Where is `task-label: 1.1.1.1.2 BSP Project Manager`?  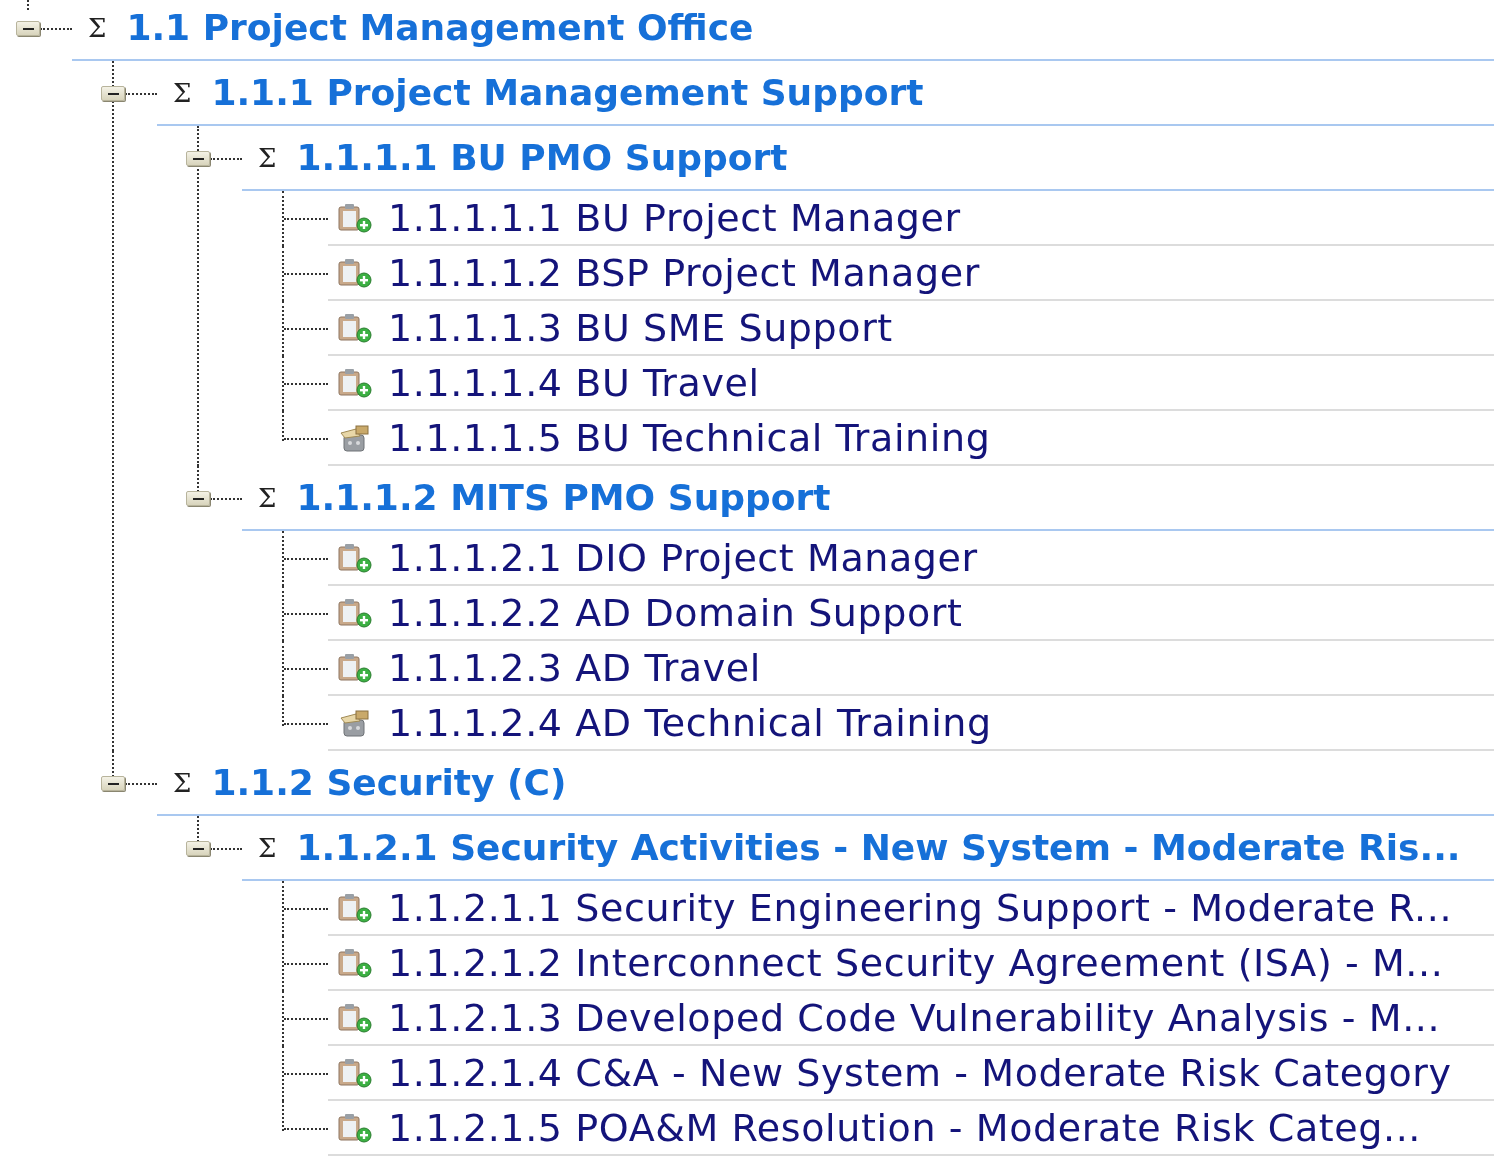 task-label: 1.1.1.1.2 BSP Project Manager is located at coordinates (684, 272).